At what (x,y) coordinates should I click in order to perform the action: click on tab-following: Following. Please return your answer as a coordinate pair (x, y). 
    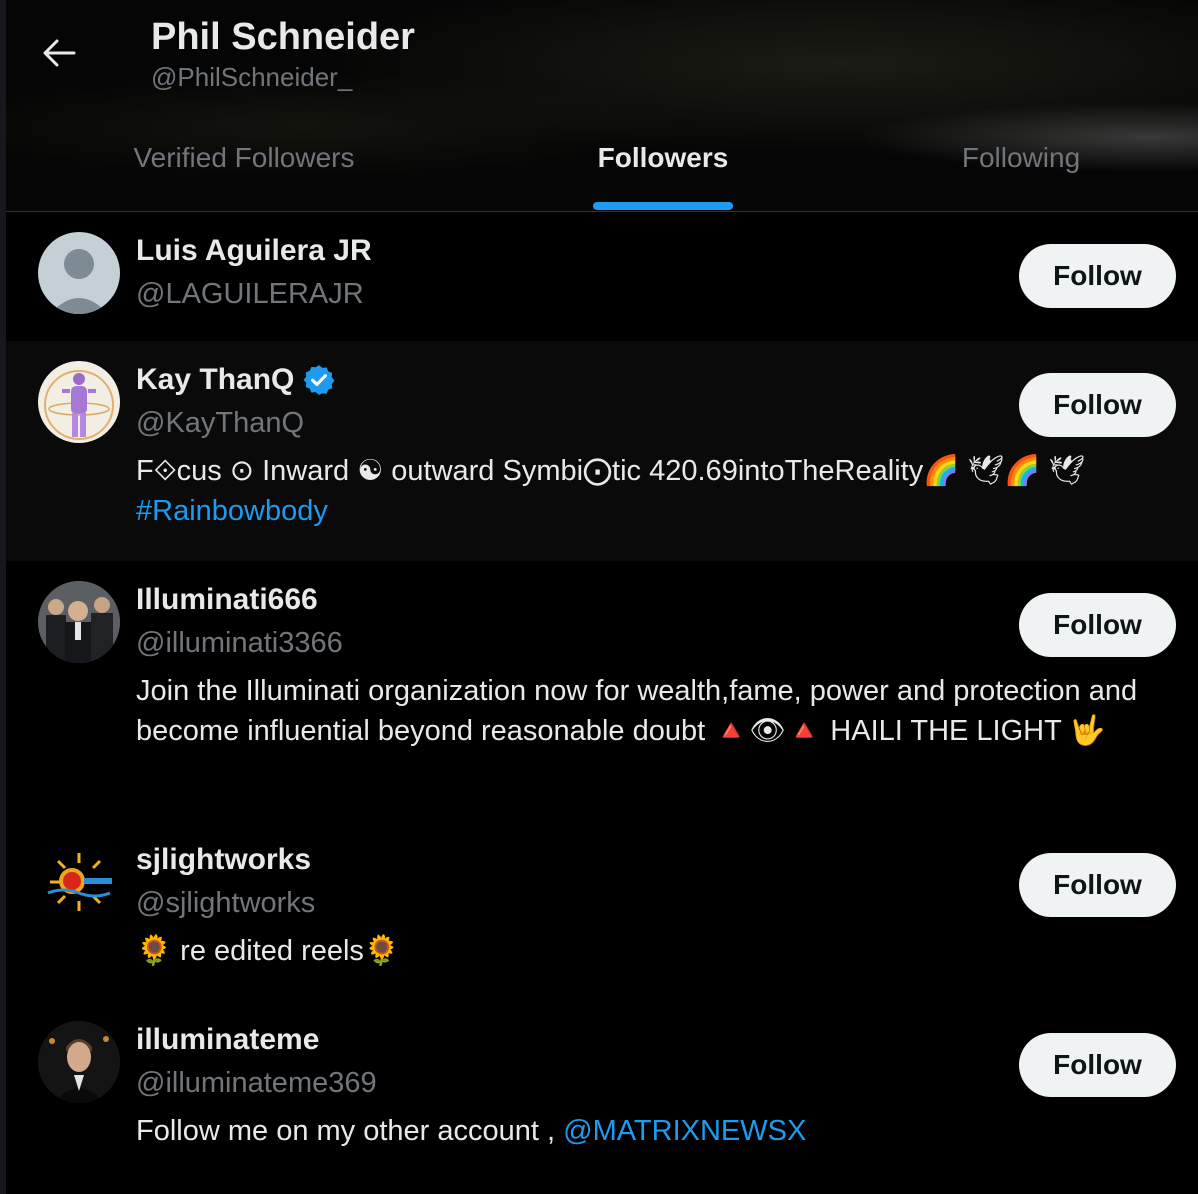
    Looking at the image, I should click on (1021, 168).